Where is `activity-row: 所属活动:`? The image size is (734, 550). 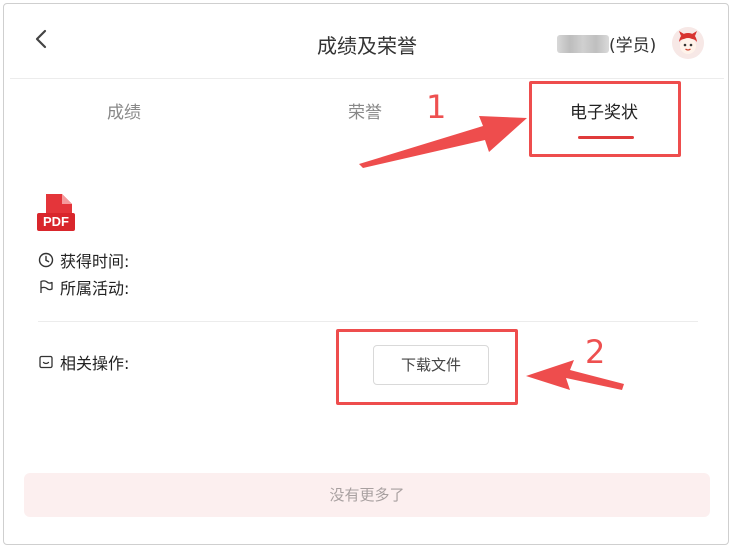
activity-row: 所属活动: is located at coordinates (83, 287).